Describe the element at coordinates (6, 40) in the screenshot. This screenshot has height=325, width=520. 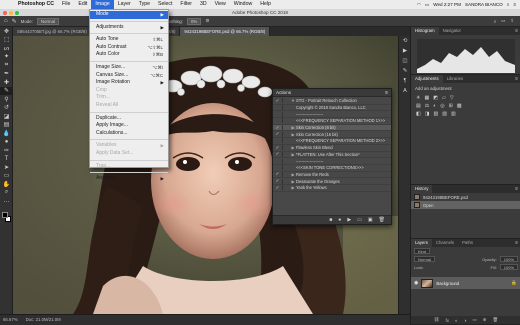
I see `marquee-tool-icon: ⬚` at that location.